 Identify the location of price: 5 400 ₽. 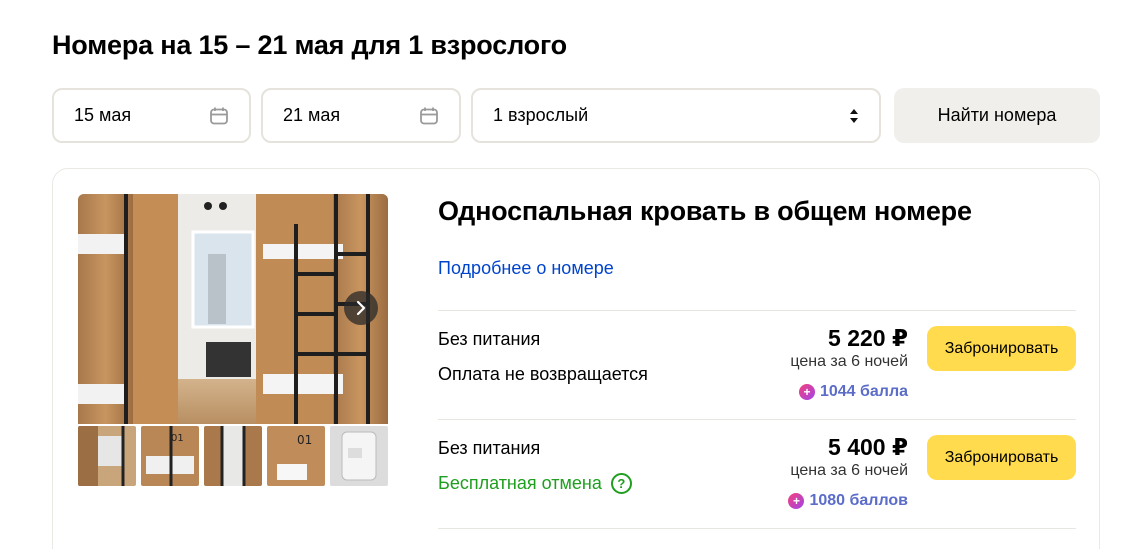
(868, 447).